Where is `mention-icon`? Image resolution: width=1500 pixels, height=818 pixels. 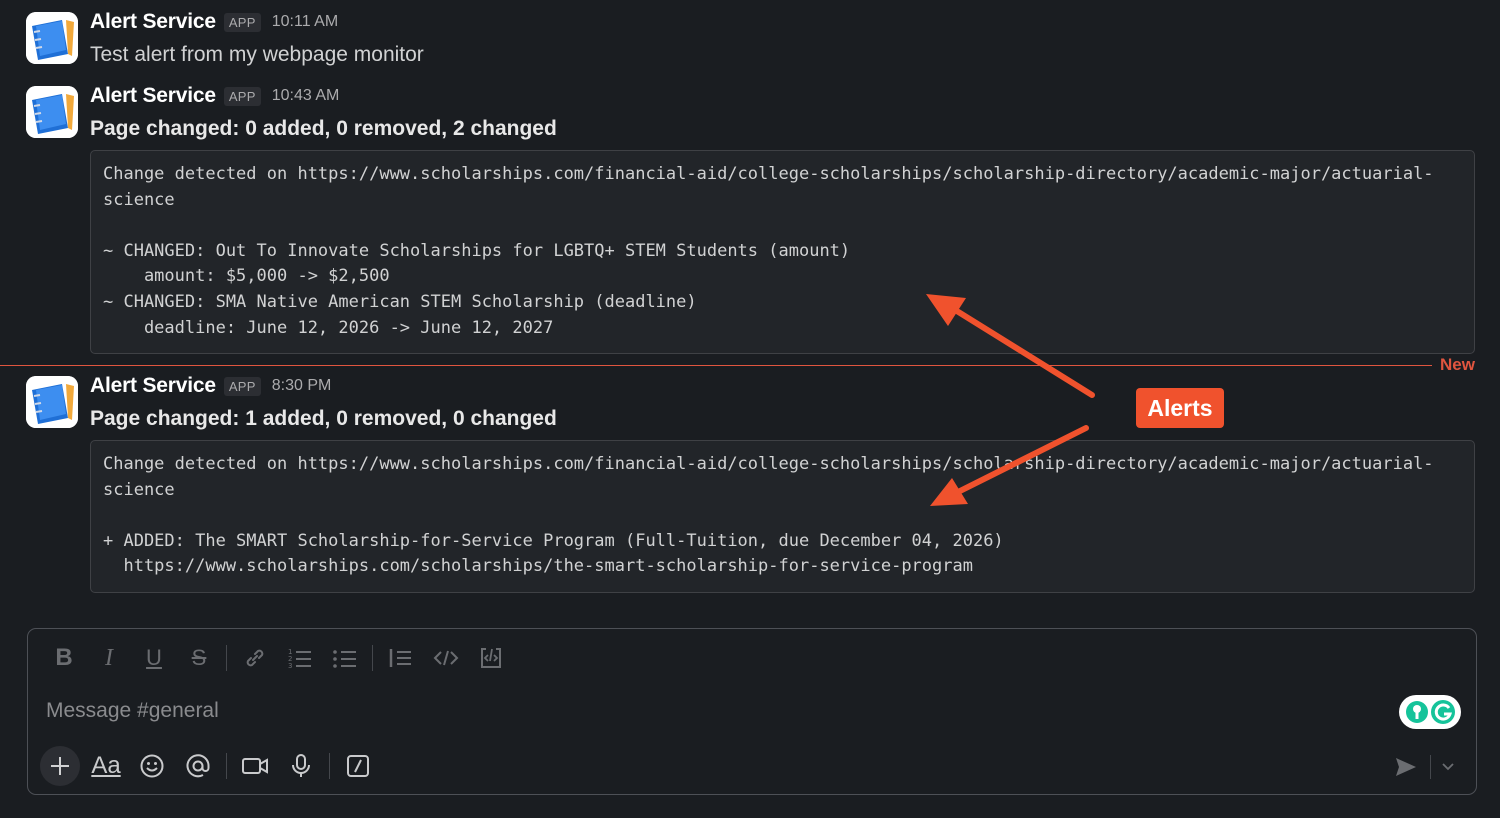
mention-icon is located at coordinates (198, 766).